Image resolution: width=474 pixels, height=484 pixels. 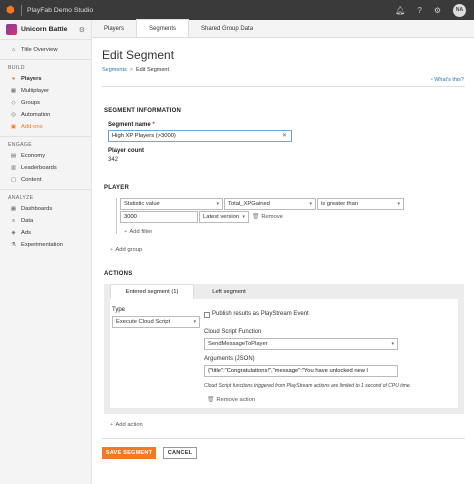 I want to click on tab-bar: Players Segments Shared Group Data, so click(x=283, y=28).